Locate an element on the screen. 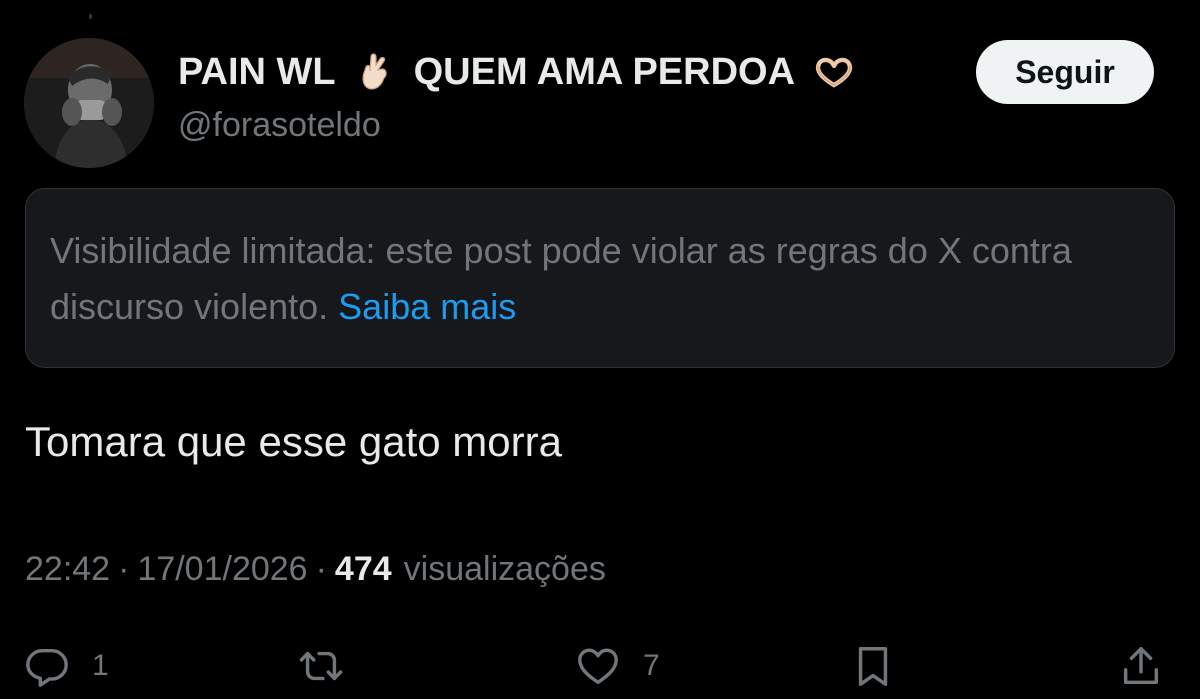 The image size is (1200, 699). retweet-button is located at coordinates (332, 666).